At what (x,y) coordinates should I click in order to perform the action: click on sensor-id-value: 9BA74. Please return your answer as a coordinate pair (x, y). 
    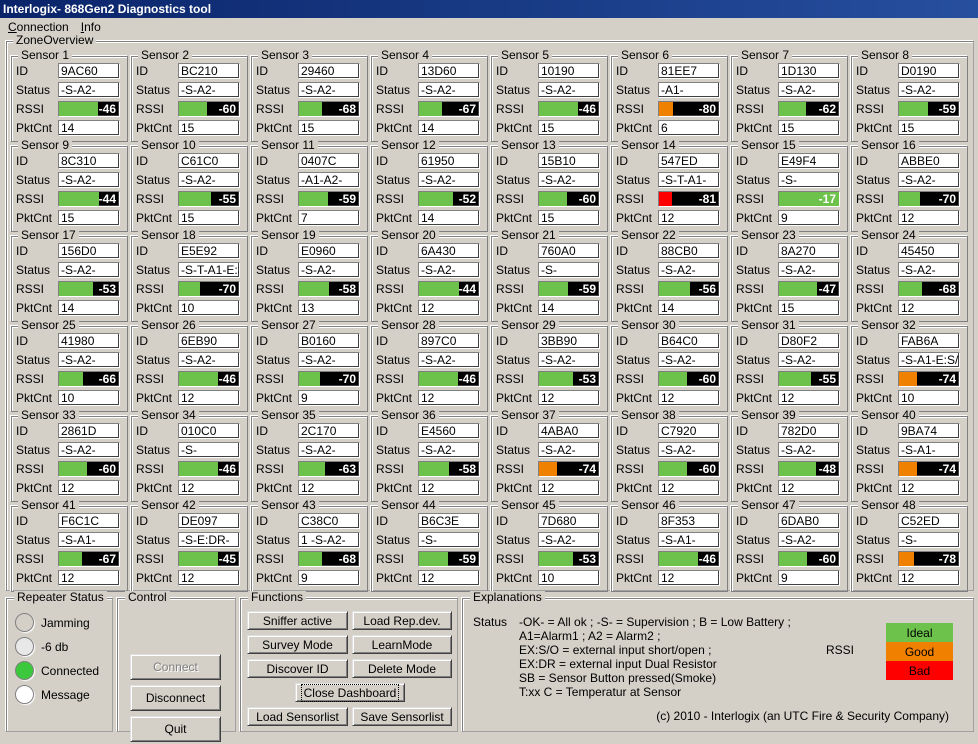
    Looking at the image, I should click on (929, 430).